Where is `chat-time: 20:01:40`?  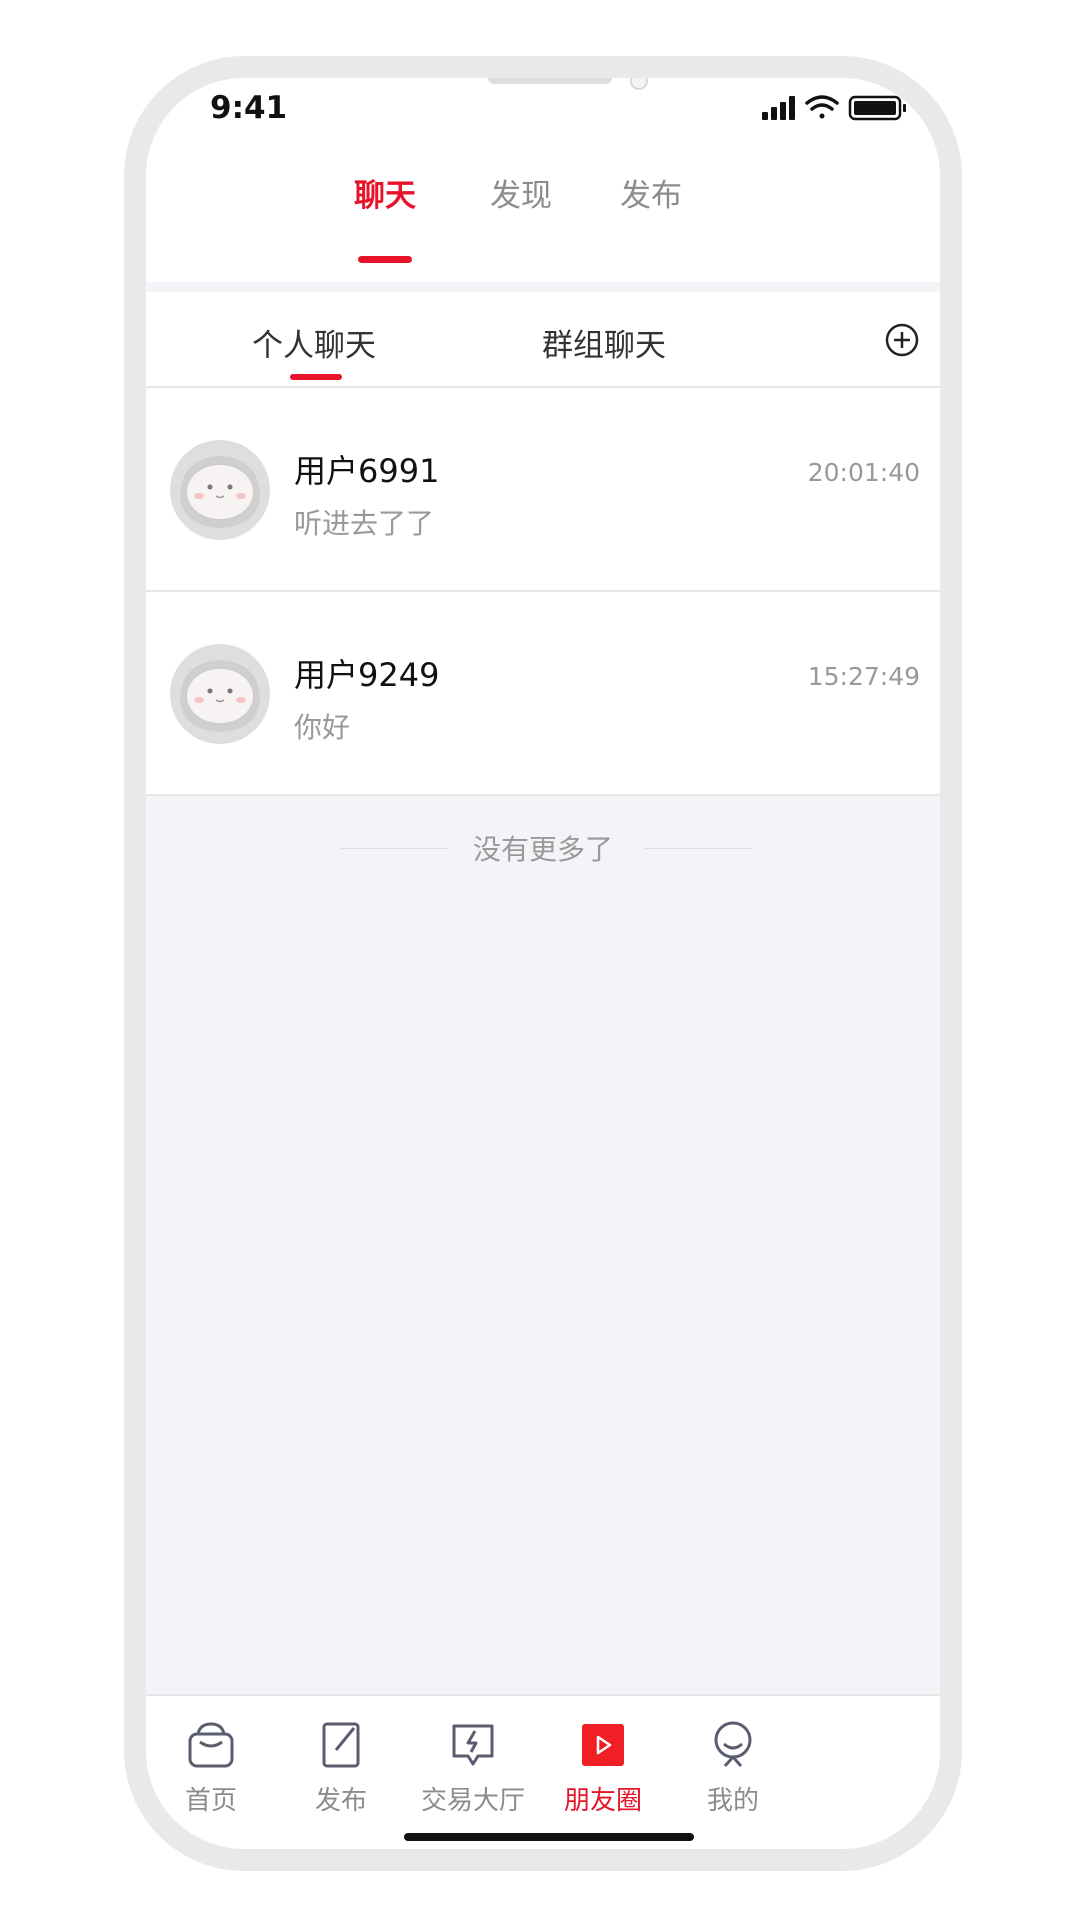
chat-time: 20:01:40 is located at coordinates (863, 472).